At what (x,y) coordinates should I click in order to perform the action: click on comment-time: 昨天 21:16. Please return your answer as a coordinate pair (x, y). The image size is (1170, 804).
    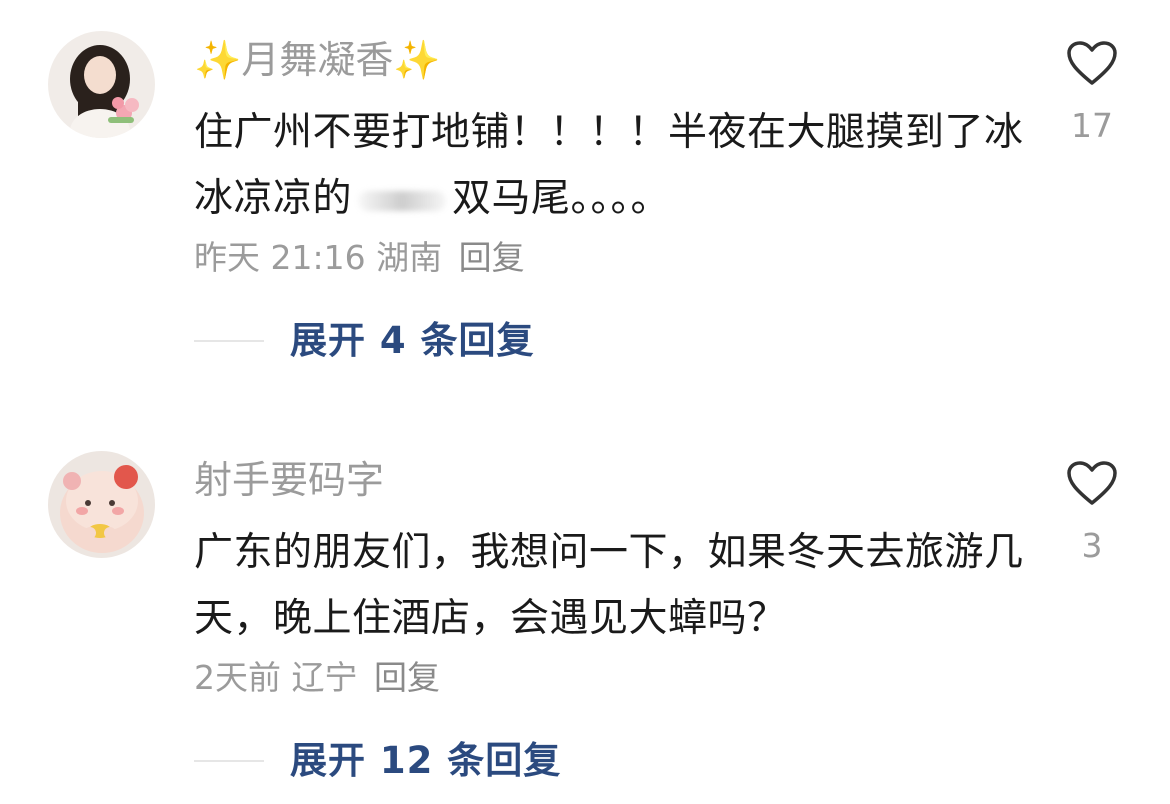
    Looking at the image, I should click on (280, 257).